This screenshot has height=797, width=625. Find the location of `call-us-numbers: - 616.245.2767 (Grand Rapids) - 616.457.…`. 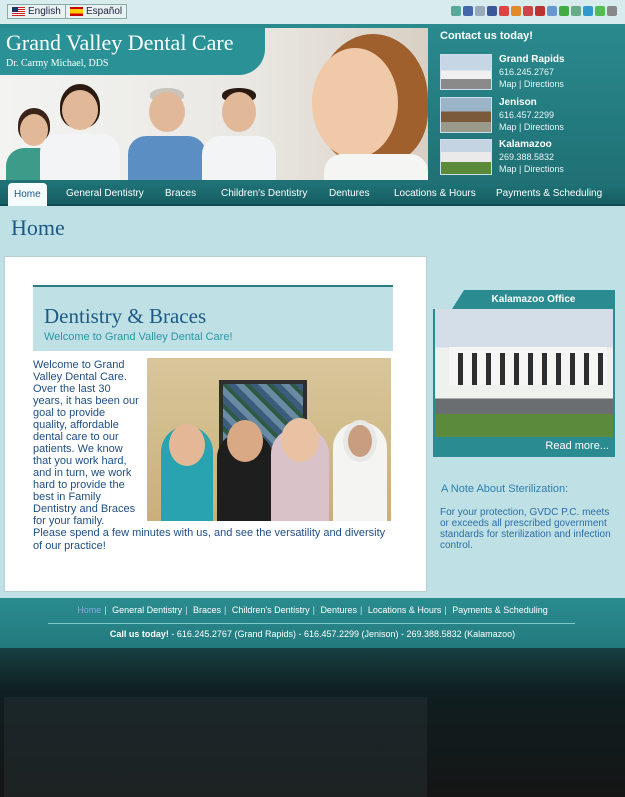

call-us-numbers: - 616.245.2767 (Grand Rapids) - 616.457.… is located at coordinates (342, 634).